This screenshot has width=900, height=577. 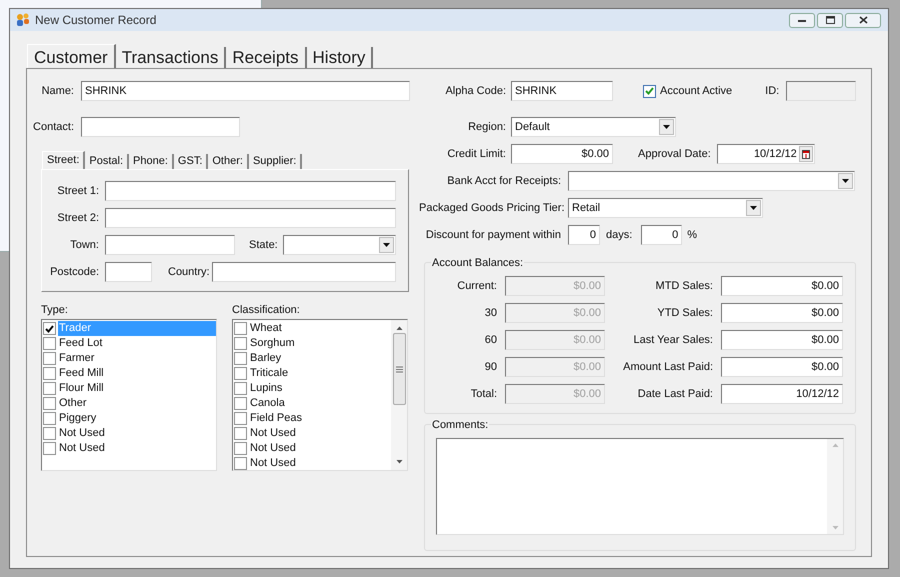 I want to click on list-item: Farmer, so click(x=137, y=358).